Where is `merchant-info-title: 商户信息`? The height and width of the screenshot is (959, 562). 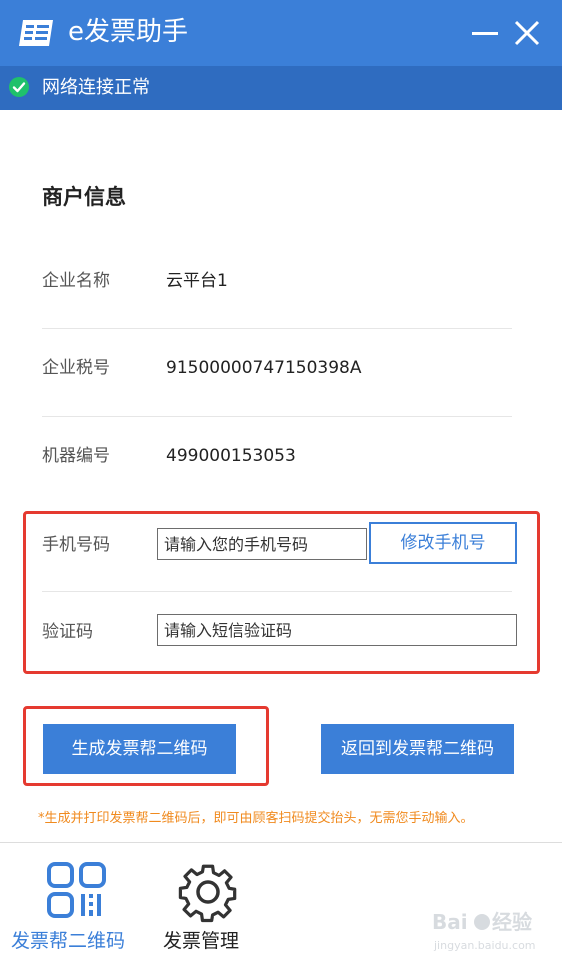 merchant-info-title: 商户信息 is located at coordinates (84, 197).